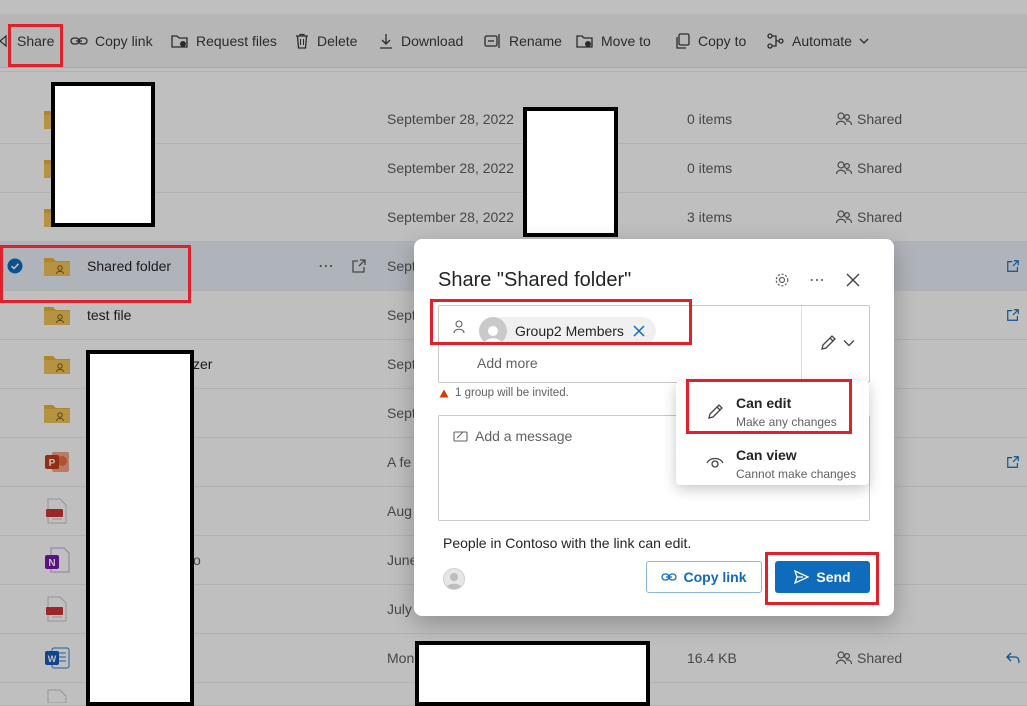 Image resolution: width=1027 pixels, height=706 pixels. What do you see at coordinates (786, 422) in the screenshot?
I see `option-subtitle: Make any changes` at bounding box center [786, 422].